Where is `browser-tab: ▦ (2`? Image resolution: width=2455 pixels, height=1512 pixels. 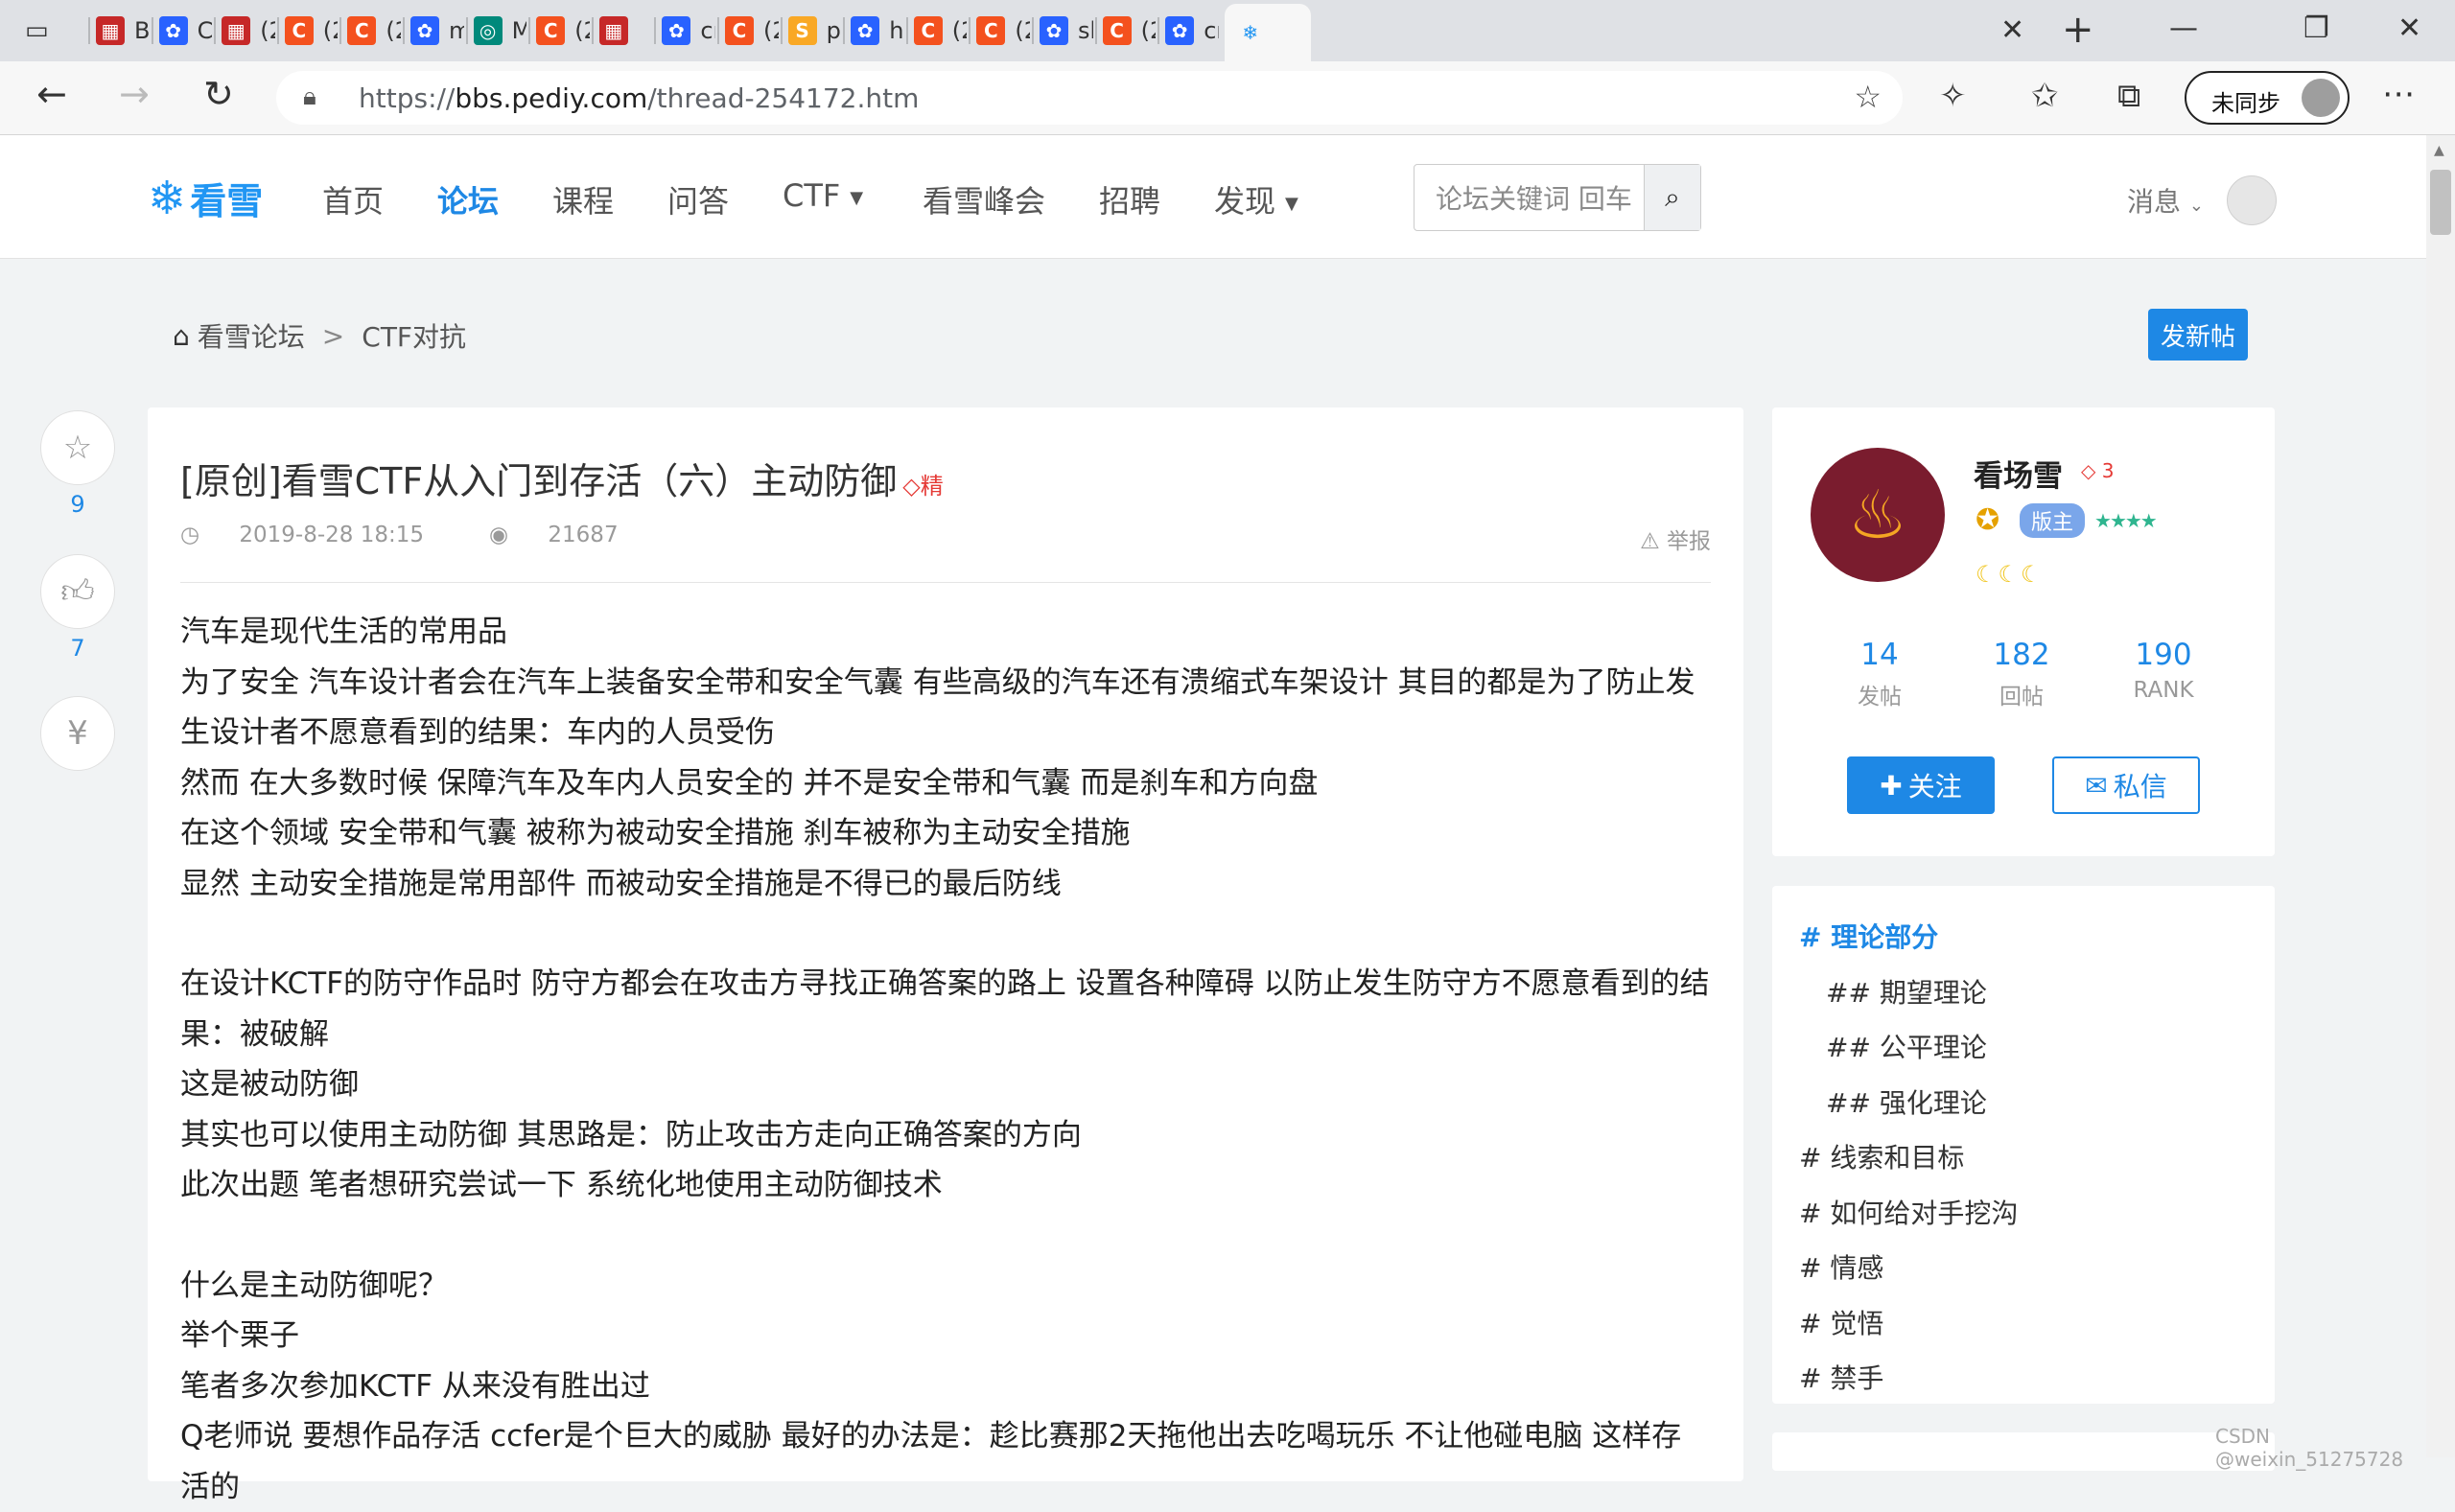 browser-tab: ▦ (2 is located at coordinates (248, 31).